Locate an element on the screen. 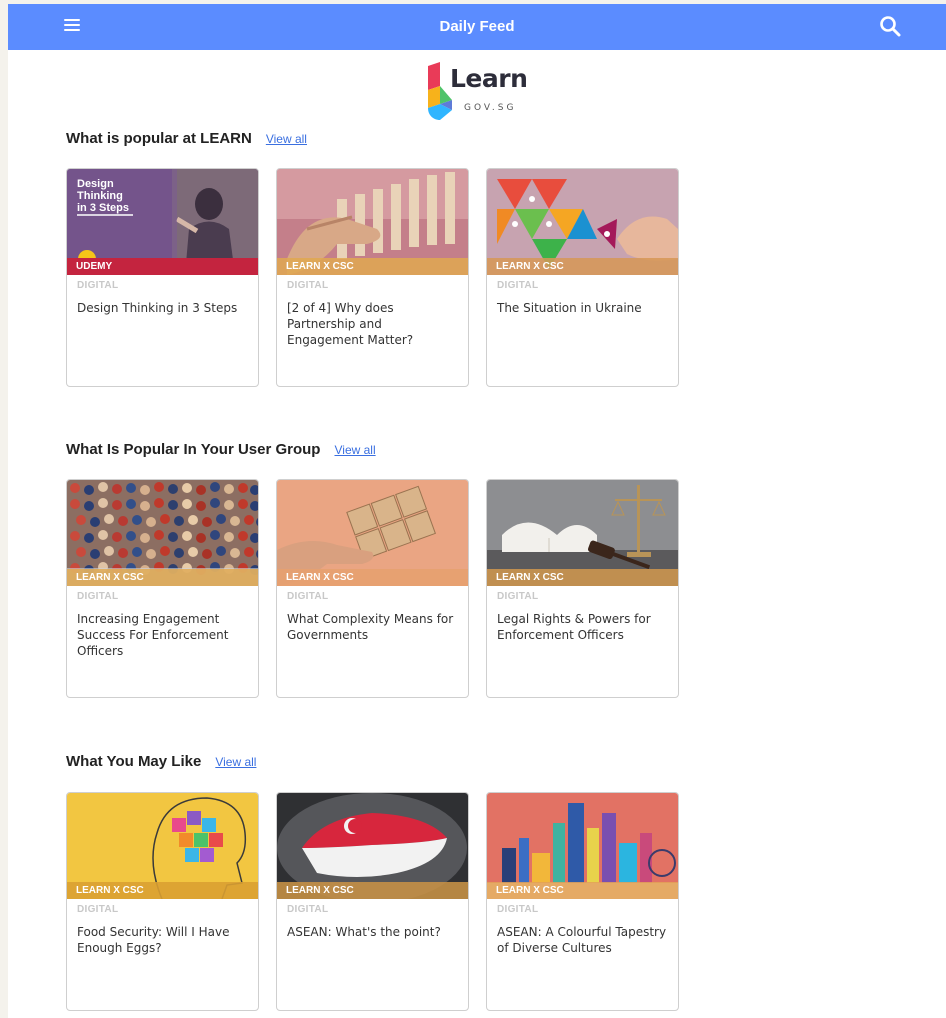 The image size is (946, 1018). provider-label: UDEMY is located at coordinates (162, 266).